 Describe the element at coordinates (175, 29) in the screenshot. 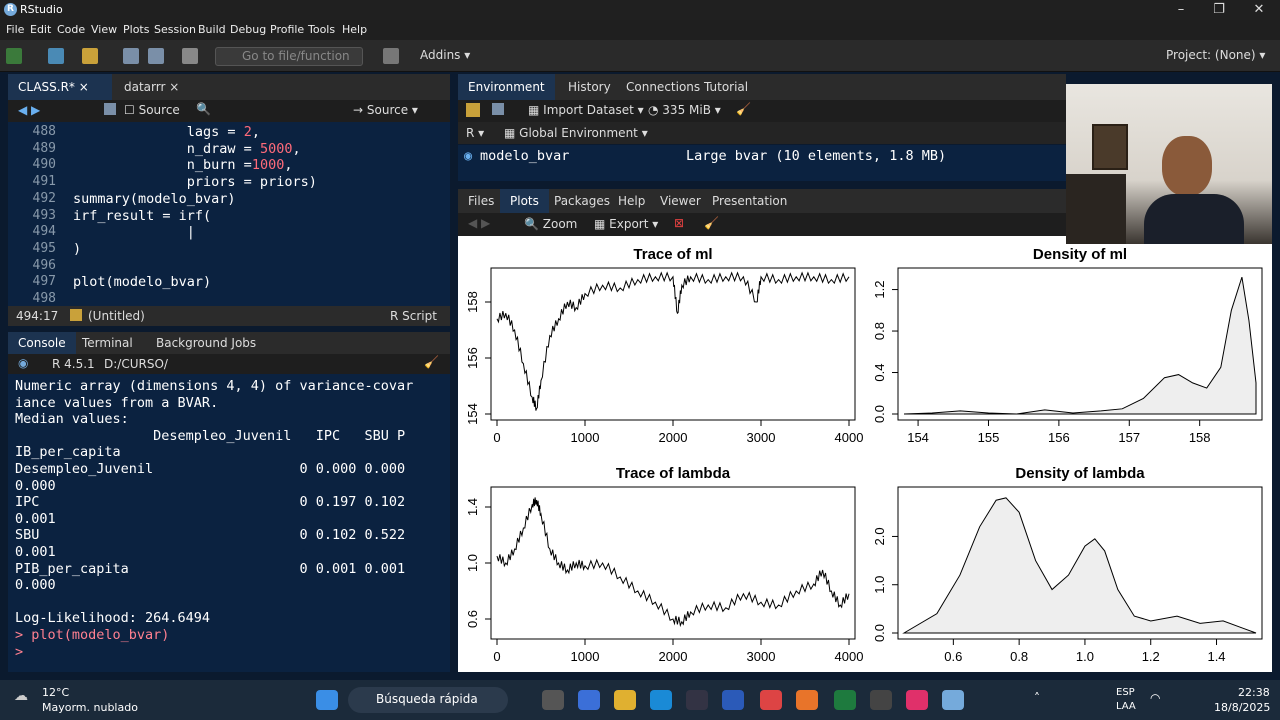

I see `menu-item: Session` at that location.